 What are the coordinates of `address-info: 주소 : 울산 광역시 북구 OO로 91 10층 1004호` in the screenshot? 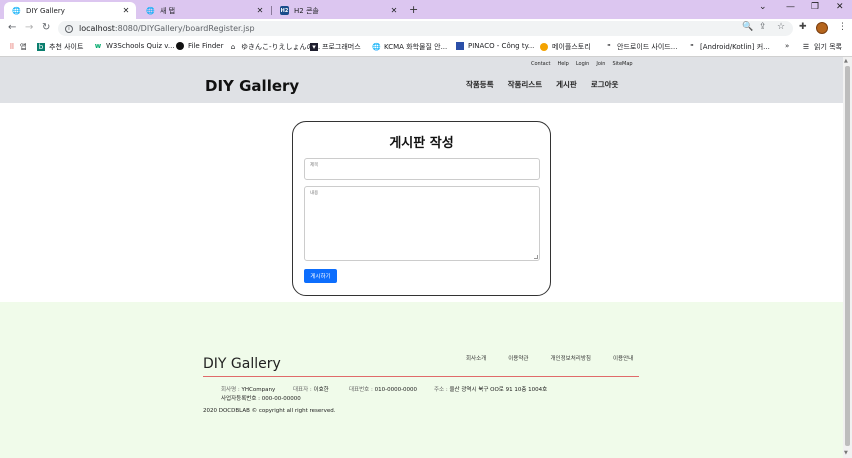 It's located at (491, 390).